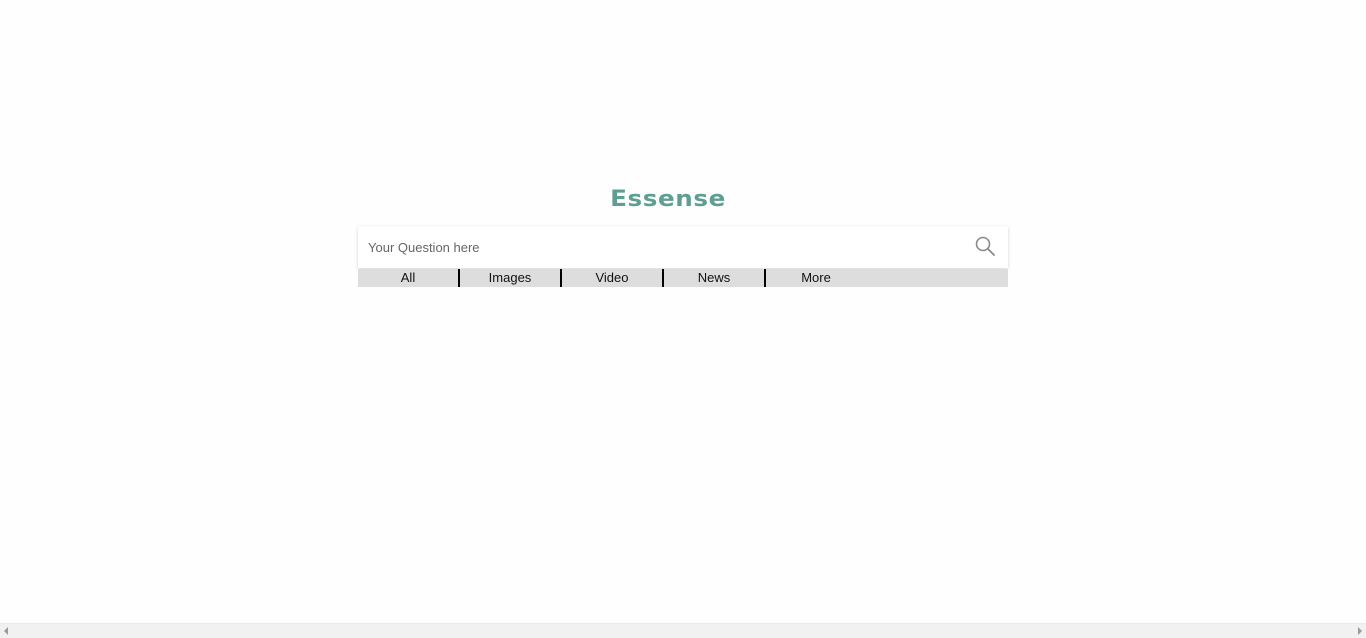  I want to click on tab-news: News, so click(715, 278).